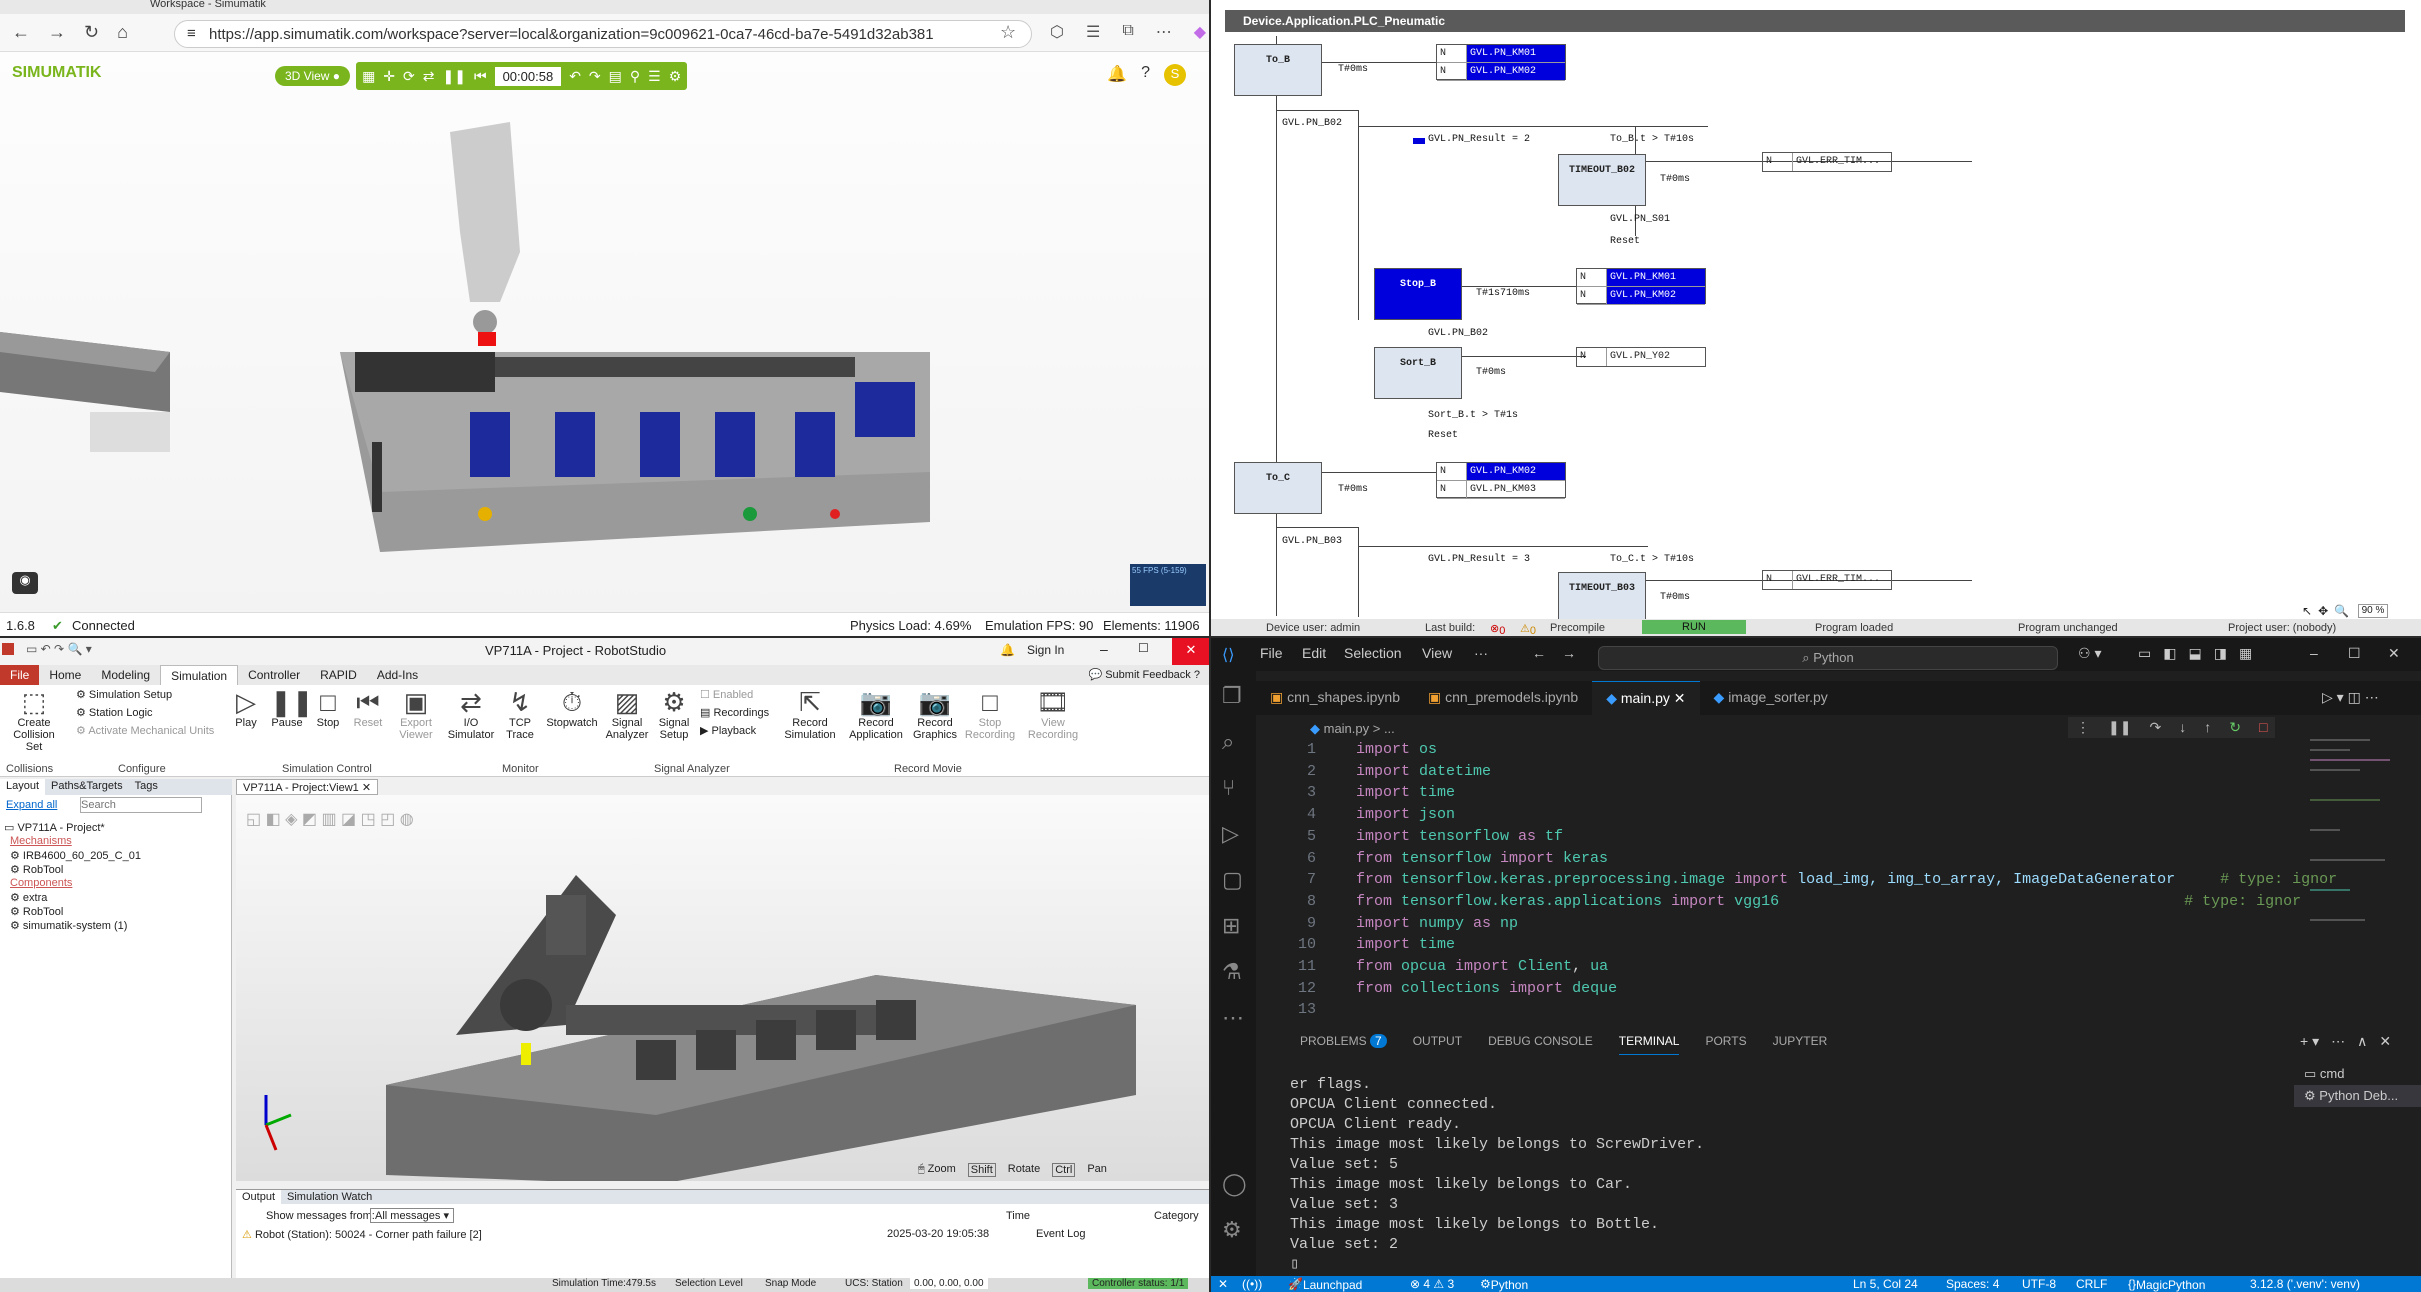 The width and height of the screenshot is (2421, 1292). Describe the element at coordinates (1230, 834) in the screenshot. I see `run-debug-icon: ▷` at that location.